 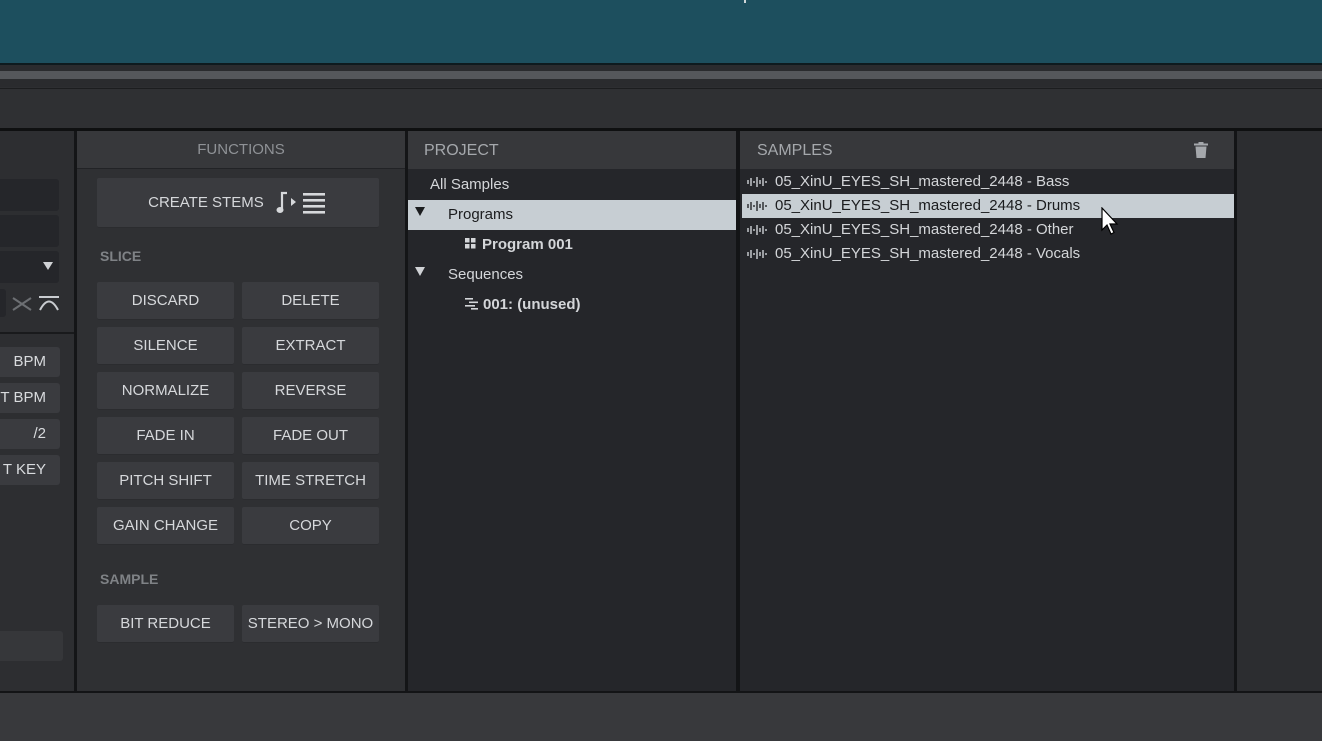 I want to click on tree-item-program-001: Program 001, so click(x=572, y=245).